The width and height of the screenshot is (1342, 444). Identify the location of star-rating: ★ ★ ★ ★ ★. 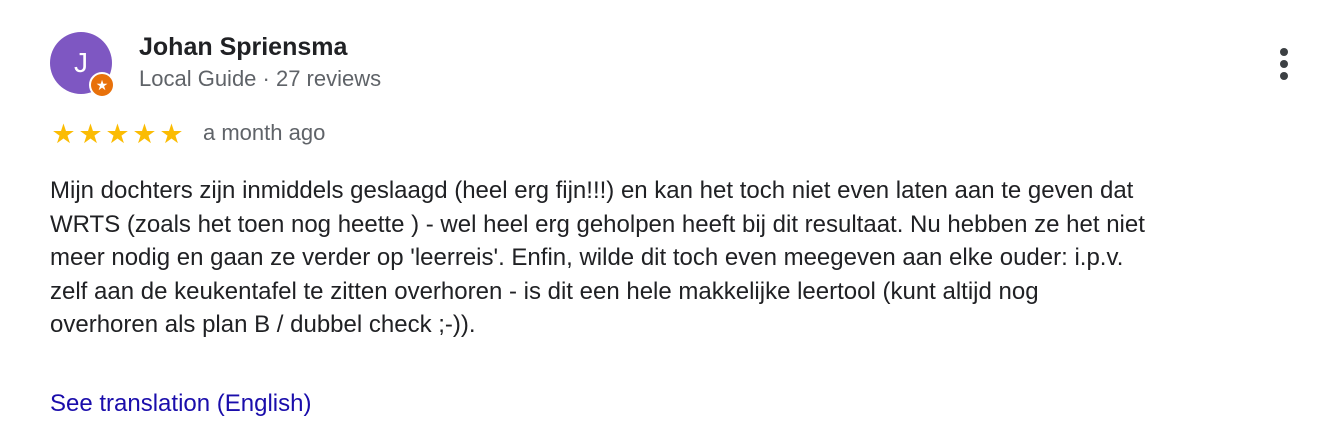
(117, 134).